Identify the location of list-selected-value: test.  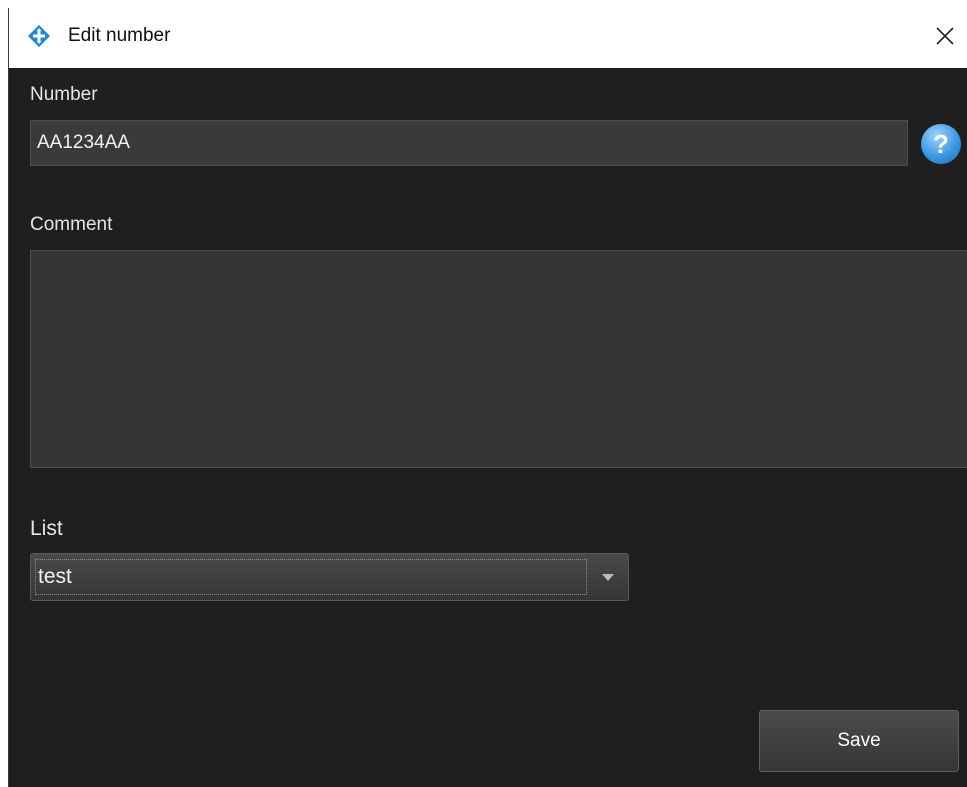
(55, 576).